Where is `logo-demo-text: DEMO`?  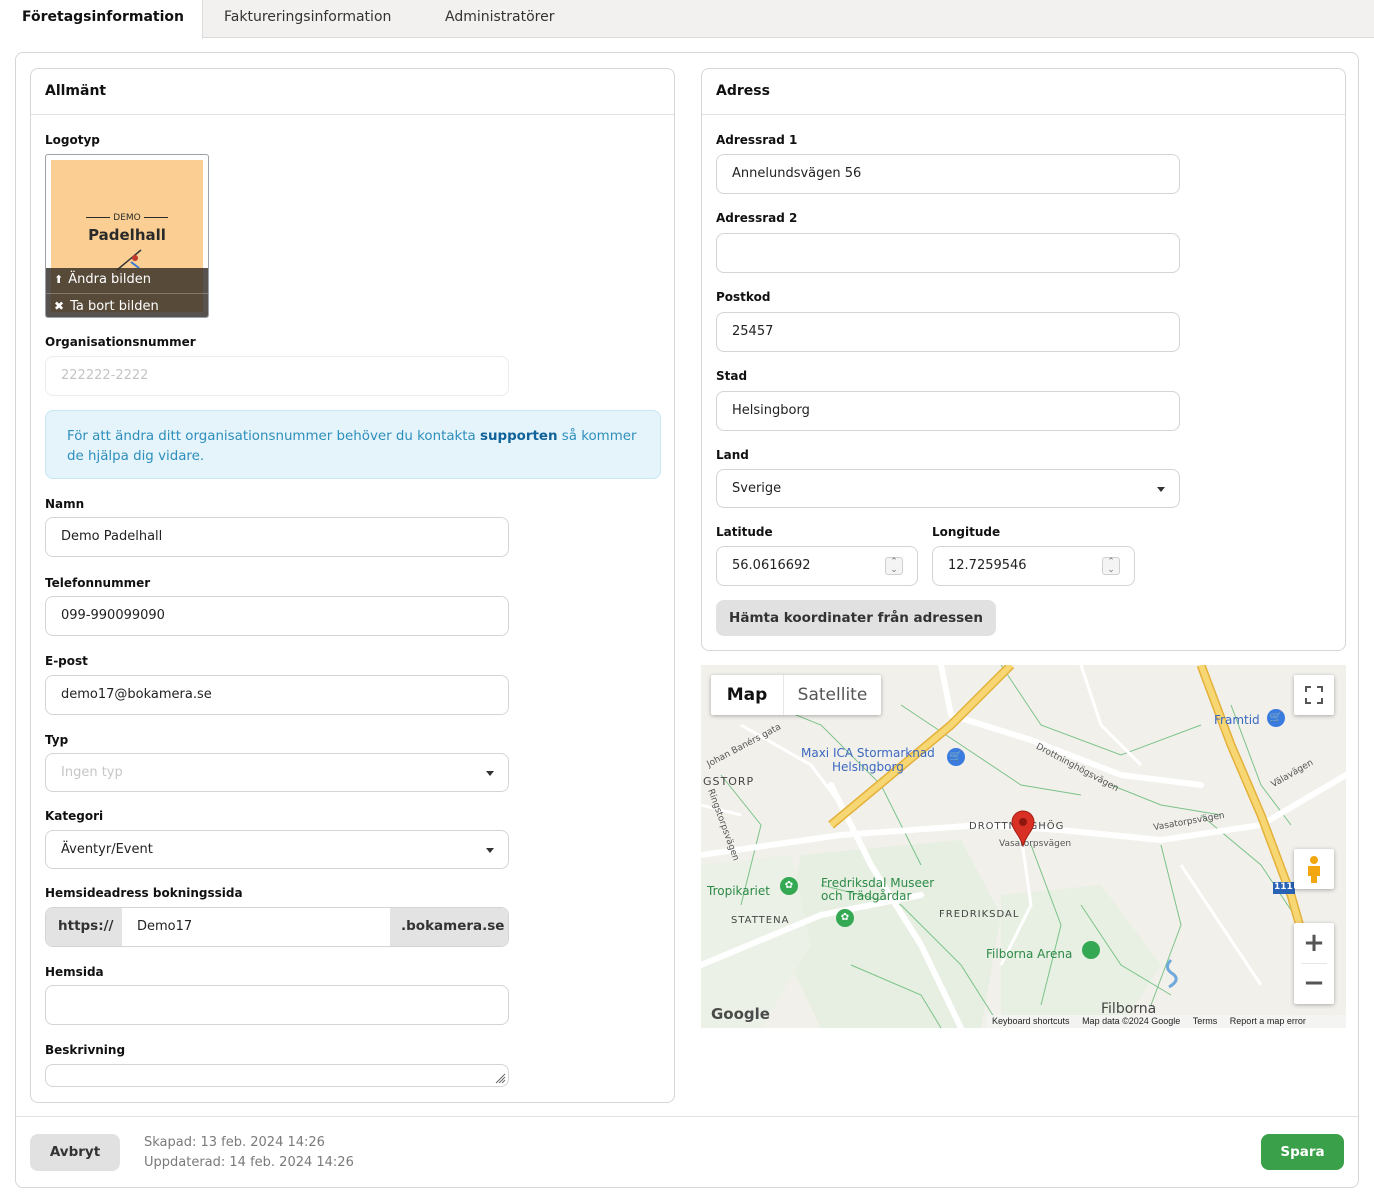 logo-demo-text: DEMO is located at coordinates (127, 218).